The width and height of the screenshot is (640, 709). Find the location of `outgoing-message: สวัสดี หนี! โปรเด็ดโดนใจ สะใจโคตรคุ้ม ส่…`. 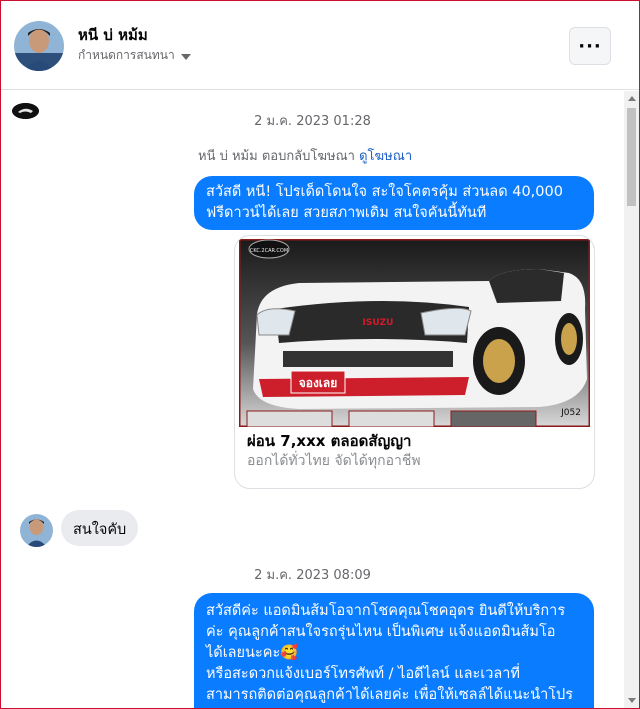

outgoing-message: สวัสดี หนี! โปรเด็ดโดนใจ สะใจโคตรคุ้ม ส่… is located at coordinates (394, 203).